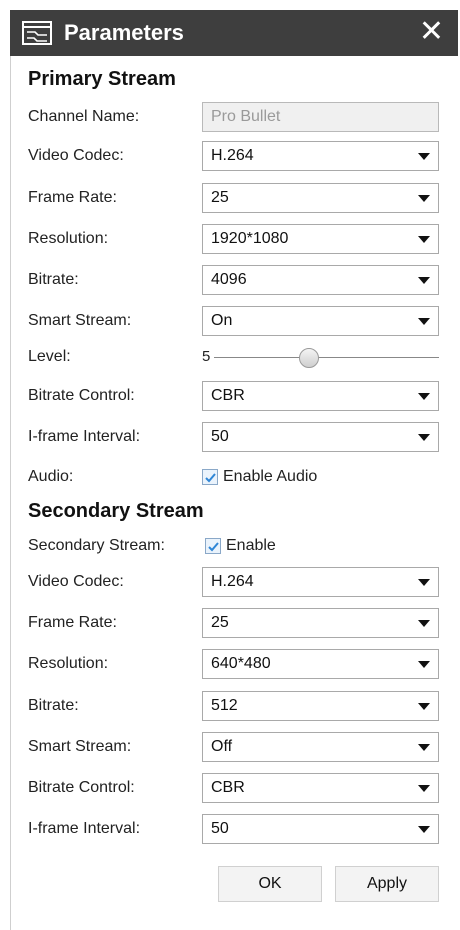 Image resolution: width=460 pixels, height=930 pixels. I want to click on secondary-iframe-interval-select: 50, so click(320, 829).